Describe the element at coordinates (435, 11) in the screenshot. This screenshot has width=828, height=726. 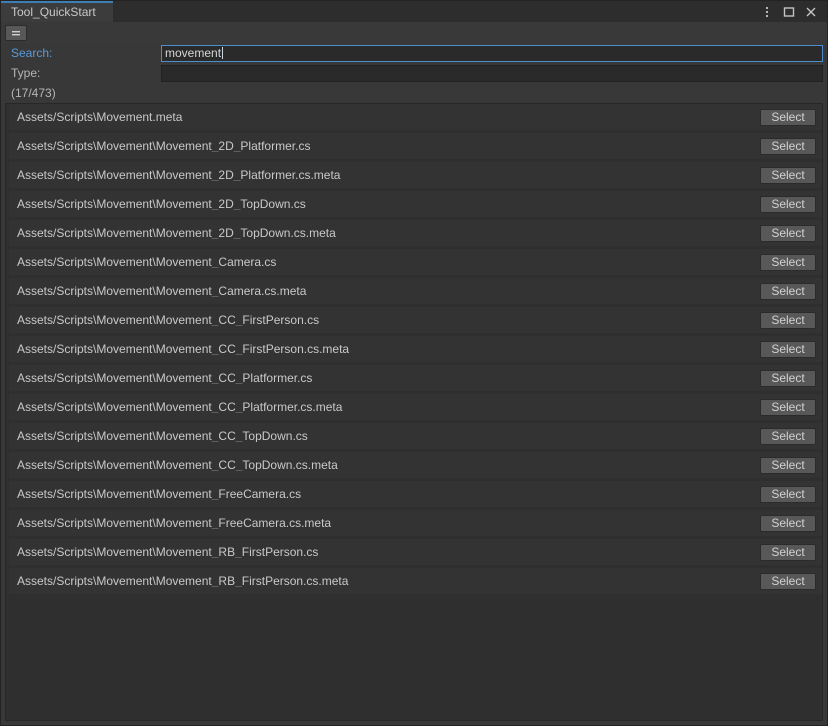
I see `title-bar-spacer` at that location.